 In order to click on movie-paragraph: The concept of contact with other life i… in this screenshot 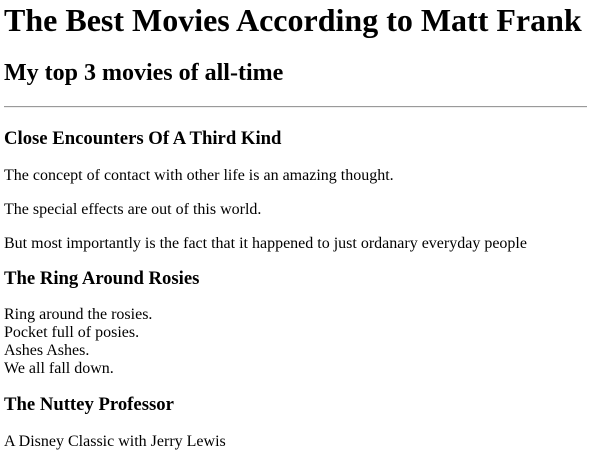, I will do `click(199, 175)`.